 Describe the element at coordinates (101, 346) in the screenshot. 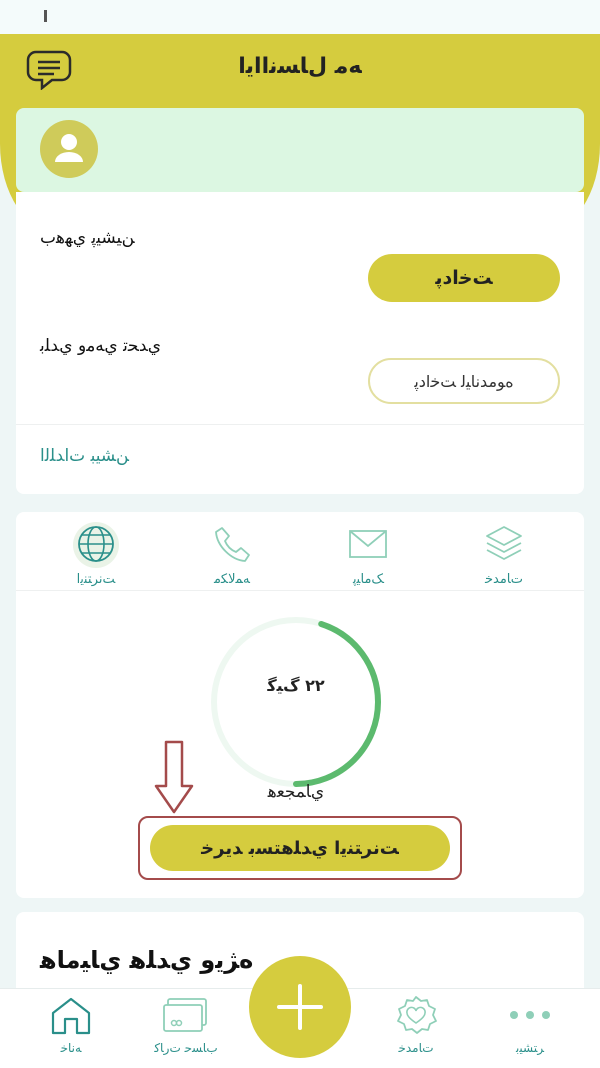

I see `debt-label: ﻱﺪﺤﺗ ﻱﻪﻣﻭ ﻱﺪﻠﺑ` at that location.